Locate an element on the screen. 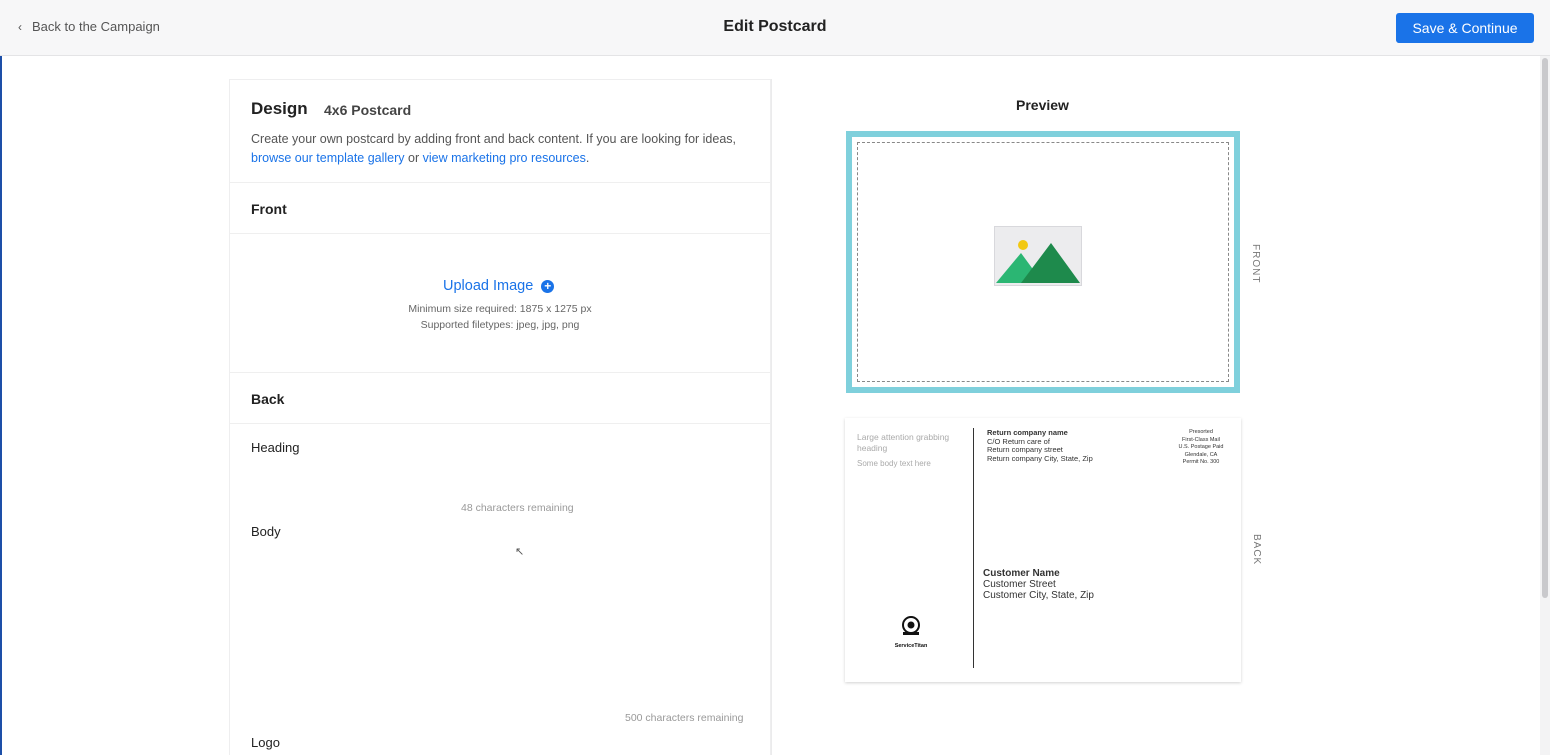  back-card-divider is located at coordinates (973, 548).